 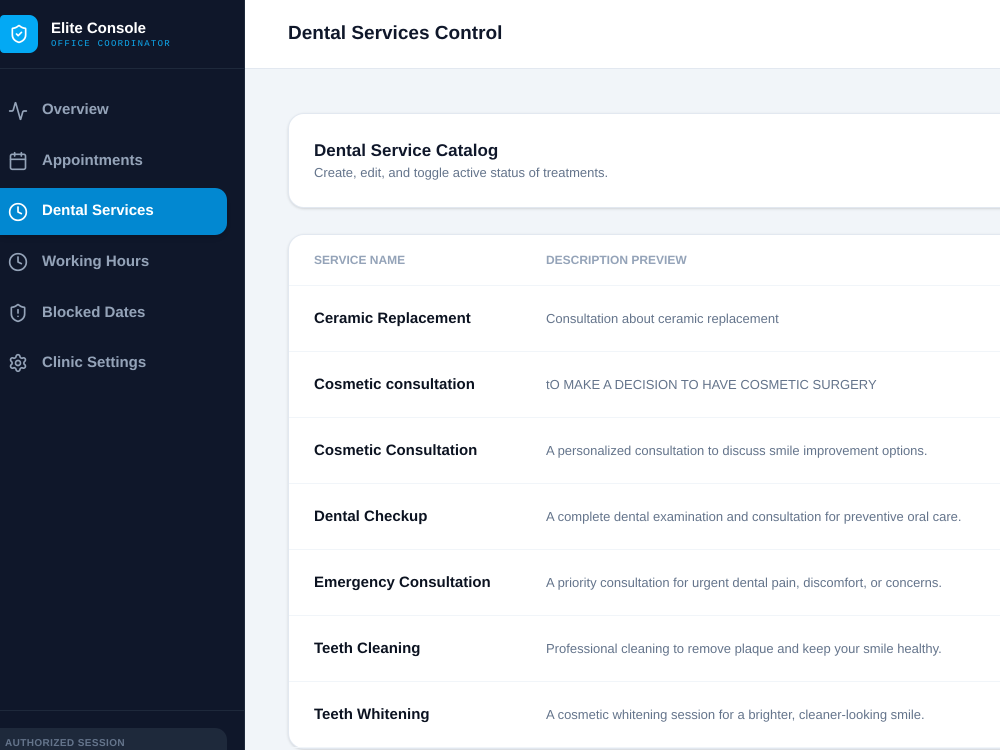 I want to click on service-description: tO MAKE A DECISION TO HAVE COSMETIC SURGERY, so click(x=711, y=384).